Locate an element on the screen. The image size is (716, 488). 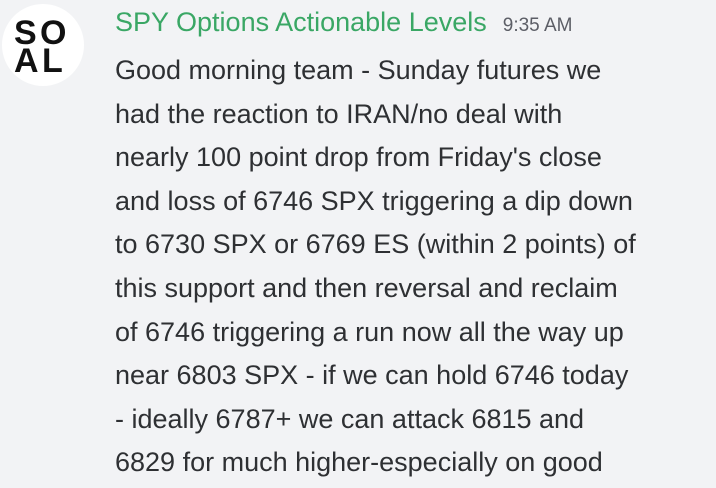
avatar: S O A L is located at coordinates (43, 45).